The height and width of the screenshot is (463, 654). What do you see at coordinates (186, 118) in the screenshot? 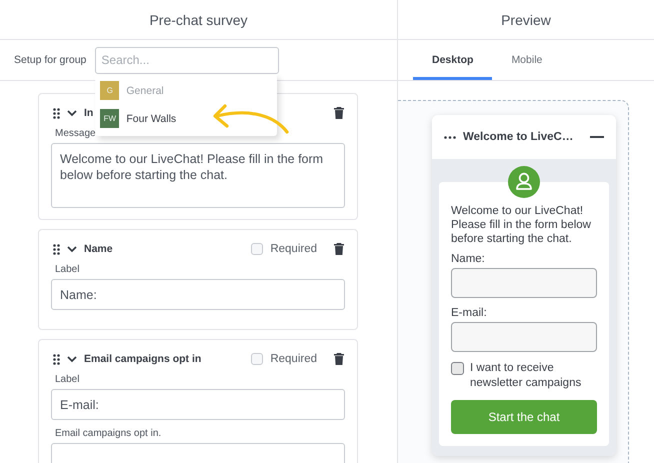
I see `group-option: FW Four Walls` at bounding box center [186, 118].